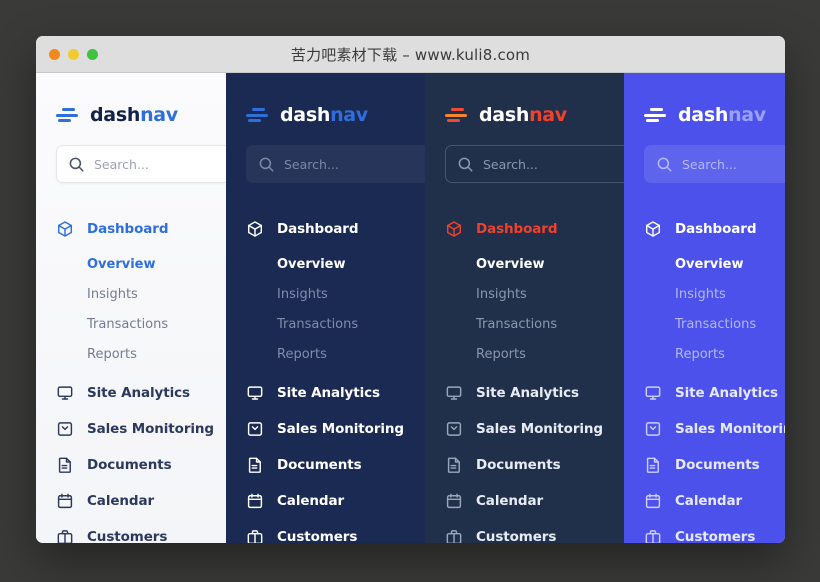  Describe the element at coordinates (704, 115) in the screenshot. I see `brand-logo-indigo: dashnav` at that location.